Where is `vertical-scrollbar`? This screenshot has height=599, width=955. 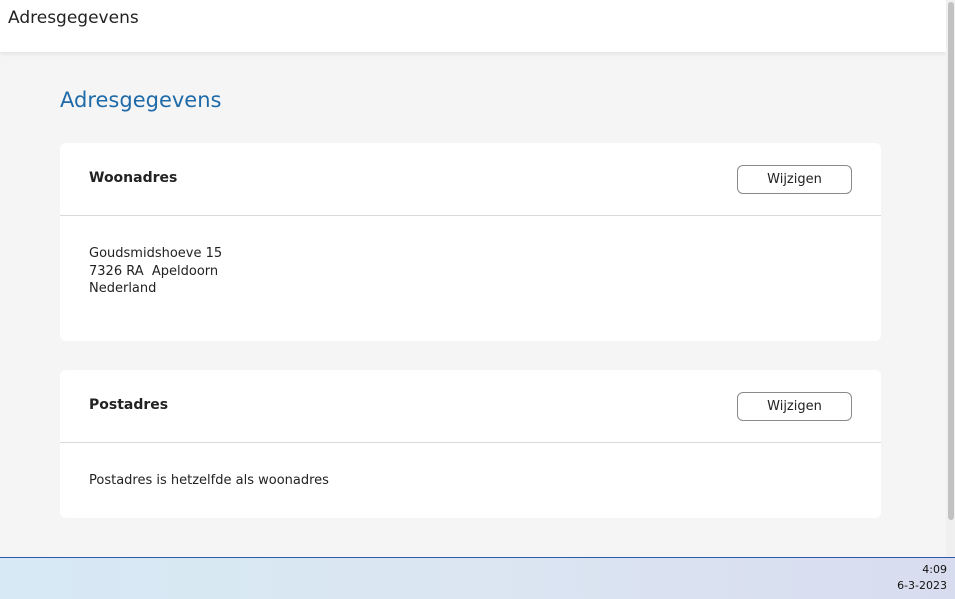
vertical-scrollbar is located at coordinates (950, 278).